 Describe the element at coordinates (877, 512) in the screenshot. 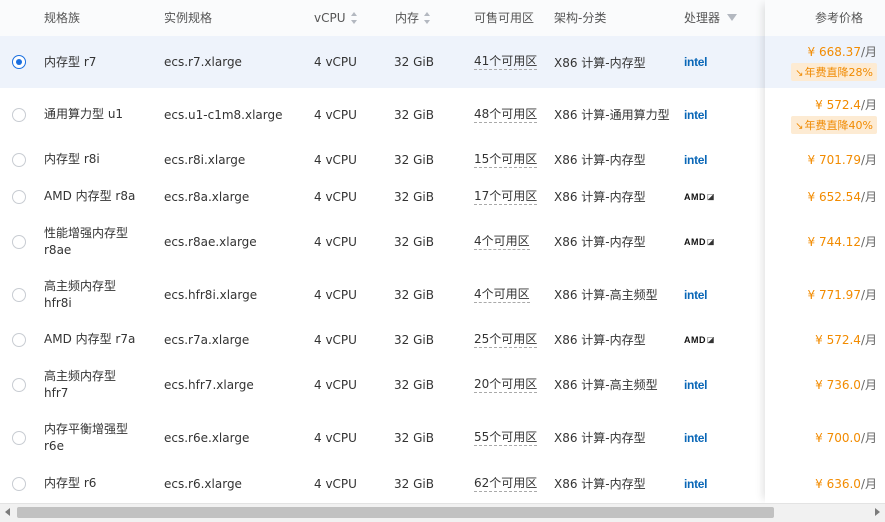

I see `scroll-right-icon` at that location.